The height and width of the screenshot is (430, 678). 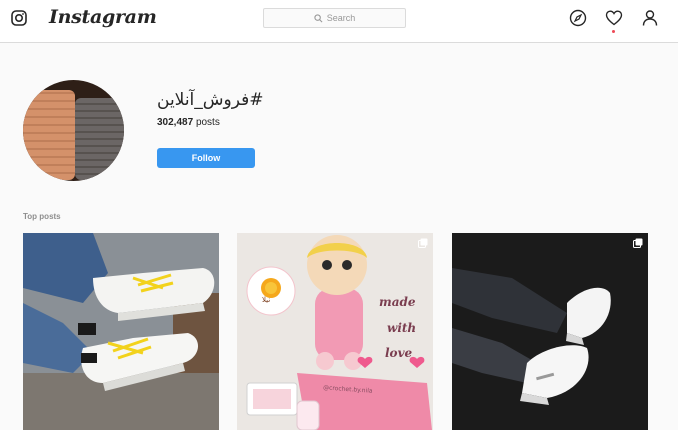 I want to click on post-image-sneakers-yellow, so click(x=121, y=331).